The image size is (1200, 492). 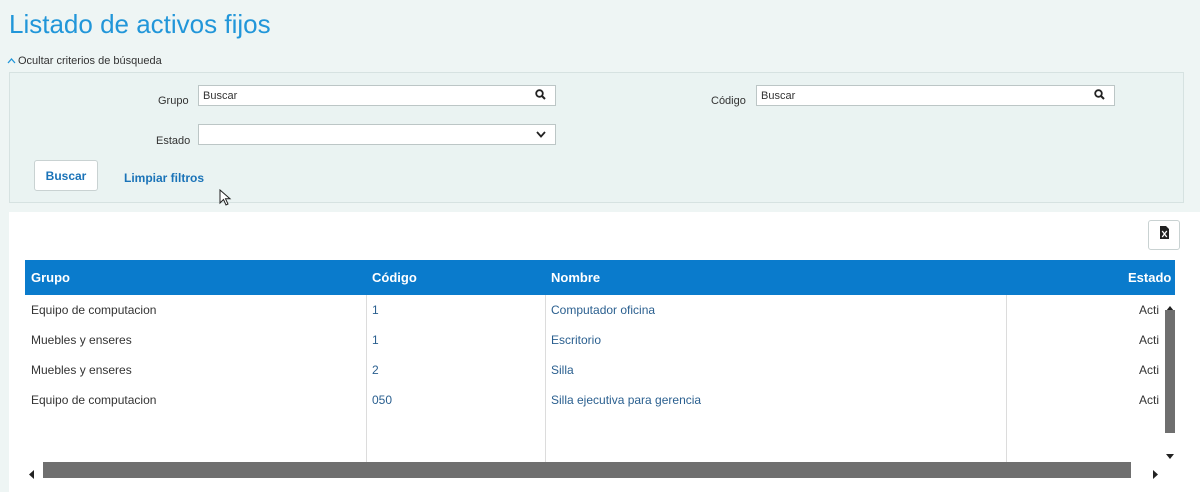 I want to click on estado-select, so click(x=377, y=134).